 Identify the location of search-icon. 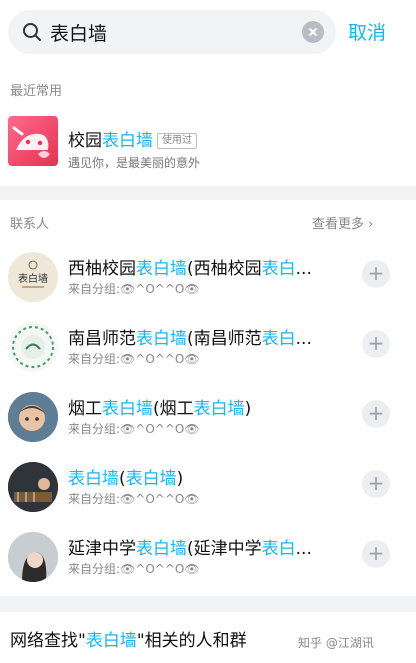
(32, 32).